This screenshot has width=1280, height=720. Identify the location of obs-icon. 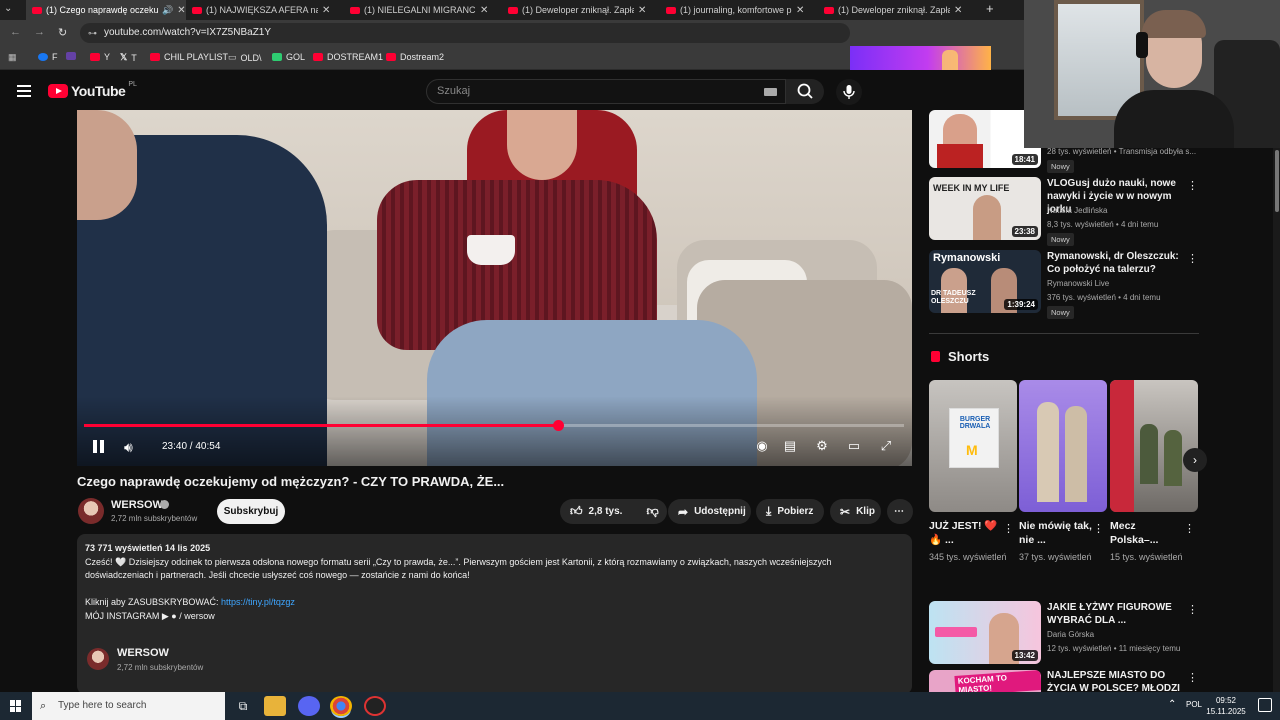
(375, 706).